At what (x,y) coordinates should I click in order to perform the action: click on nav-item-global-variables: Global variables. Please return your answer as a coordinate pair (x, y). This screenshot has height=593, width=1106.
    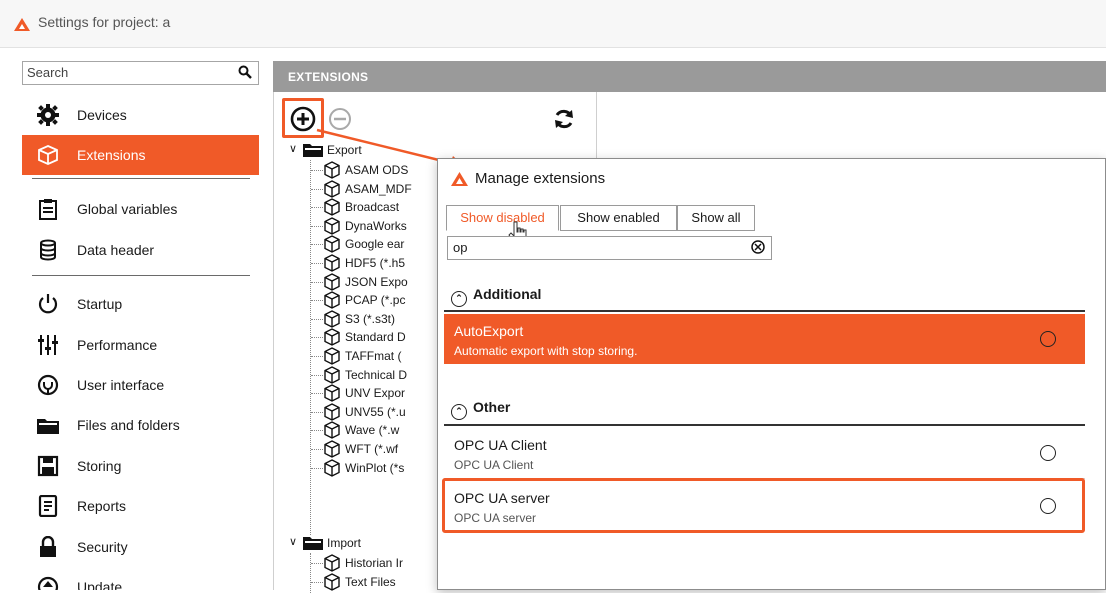
    Looking at the image, I should click on (140, 209).